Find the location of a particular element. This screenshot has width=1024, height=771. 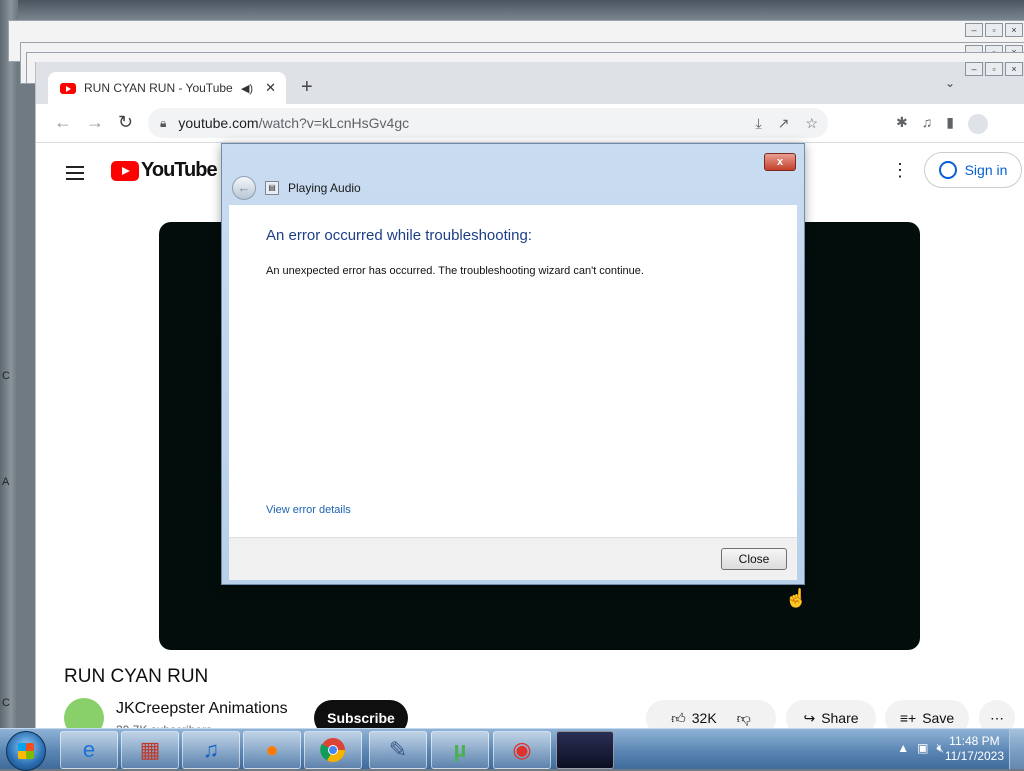

youtube-wordmark: YouTube is located at coordinates (179, 170).